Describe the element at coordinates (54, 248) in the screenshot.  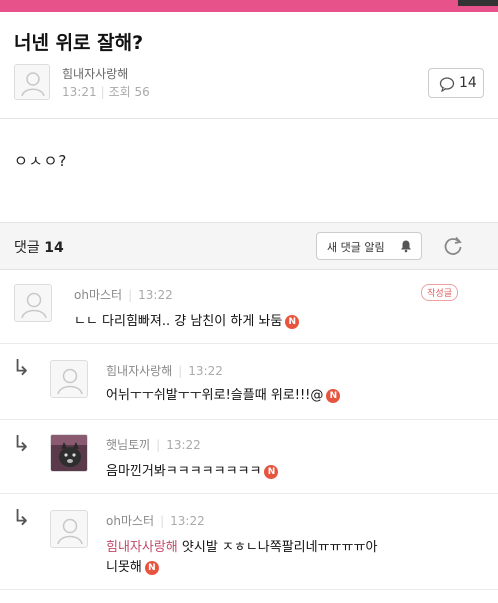
I see `comments-count: 14` at that location.